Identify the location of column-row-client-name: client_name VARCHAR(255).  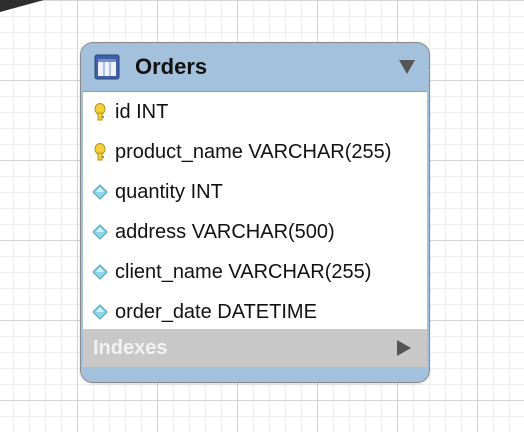
(255, 272).